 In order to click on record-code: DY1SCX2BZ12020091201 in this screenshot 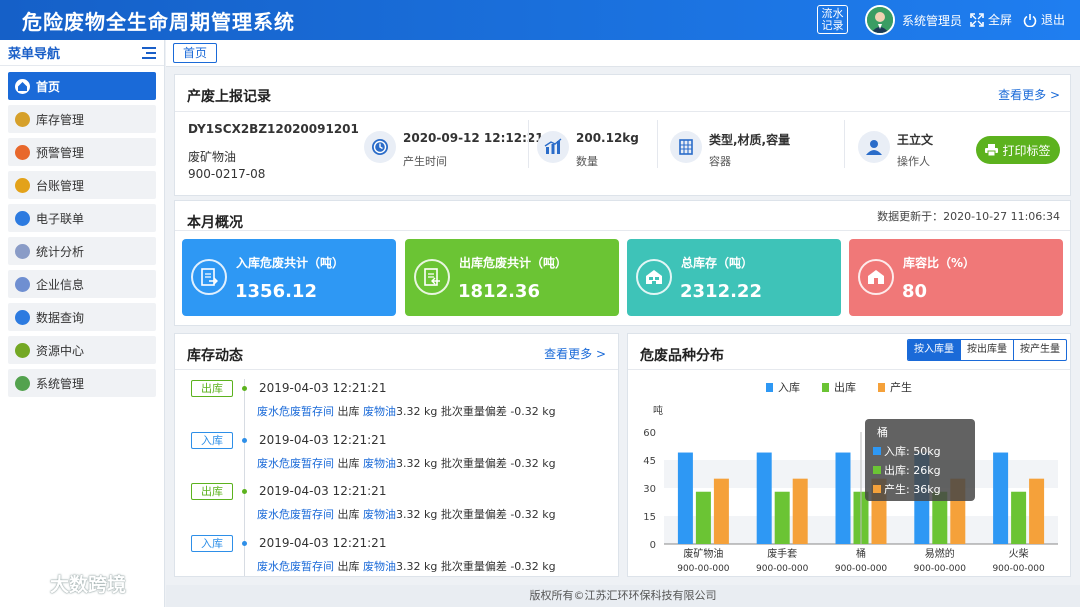, I will do `click(273, 129)`.